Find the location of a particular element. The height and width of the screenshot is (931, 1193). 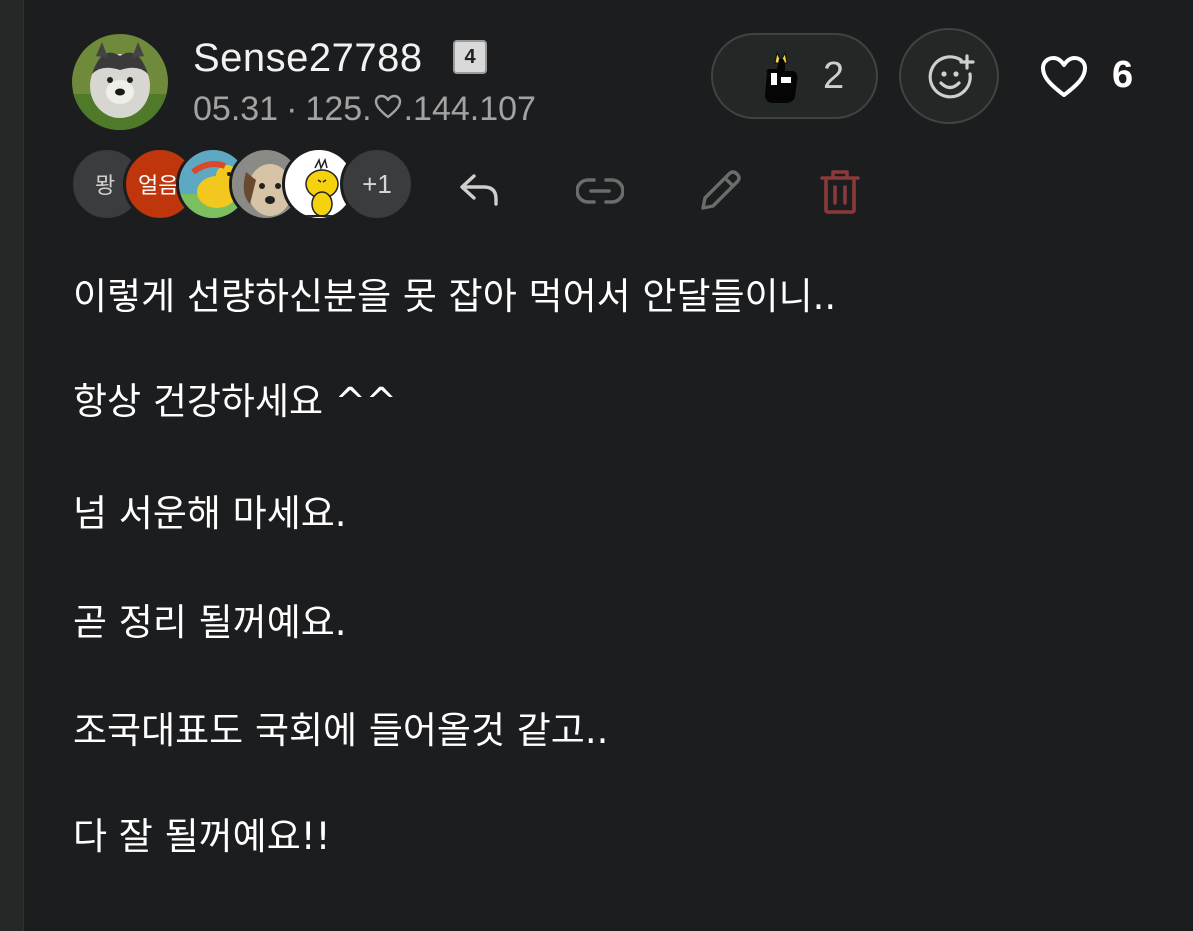

reply-icon is located at coordinates (480, 192).